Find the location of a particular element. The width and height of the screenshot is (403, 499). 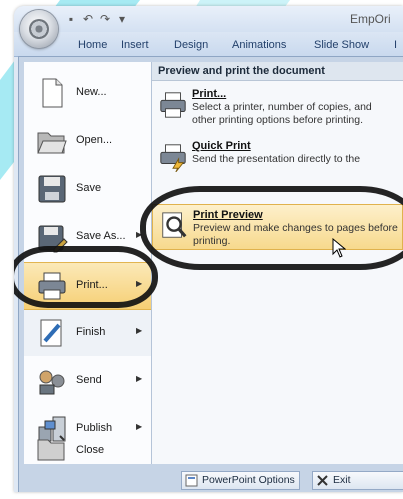

office-logo-icon is located at coordinates (39, 29).